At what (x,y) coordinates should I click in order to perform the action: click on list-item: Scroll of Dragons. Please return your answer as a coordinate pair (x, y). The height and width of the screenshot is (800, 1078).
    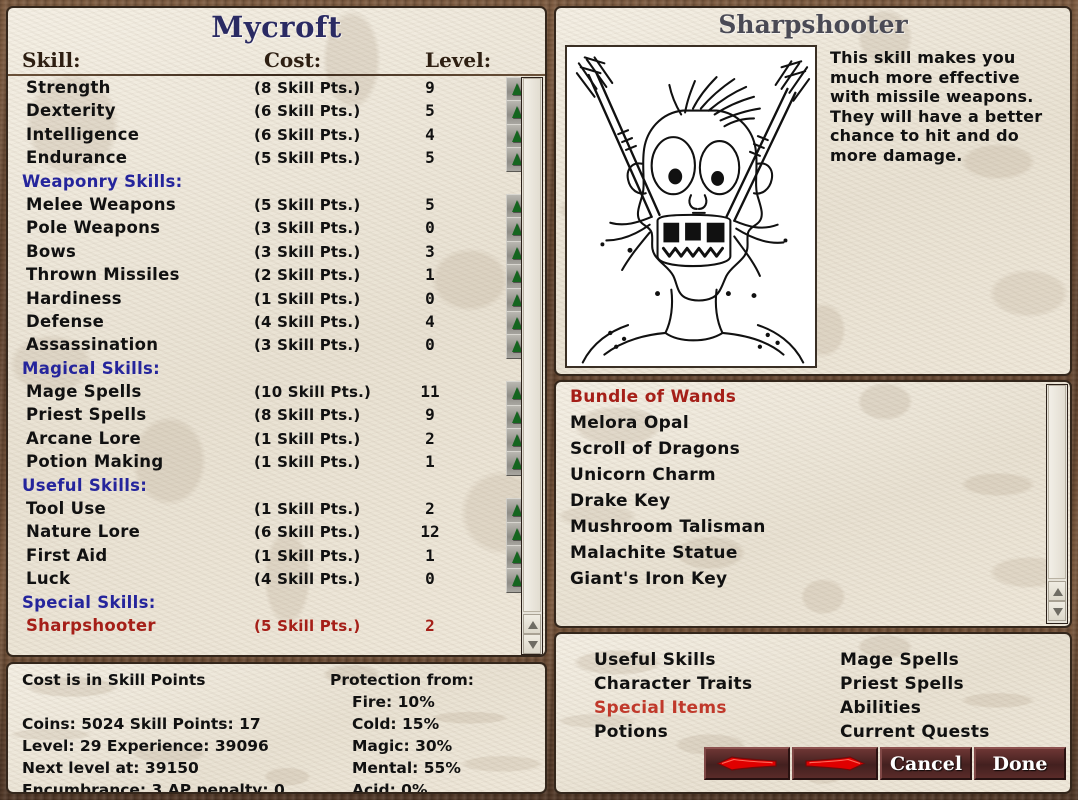
    Looking at the image, I should click on (791, 452).